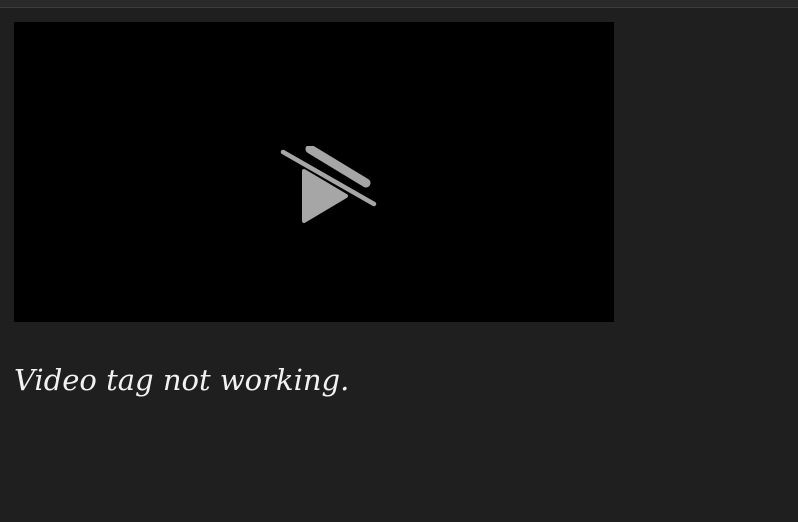 The image size is (798, 522). What do you see at coordinates (328, 184) in the screenshot?
I see `video-unavailable-icon` at bounding box center [328, 184].